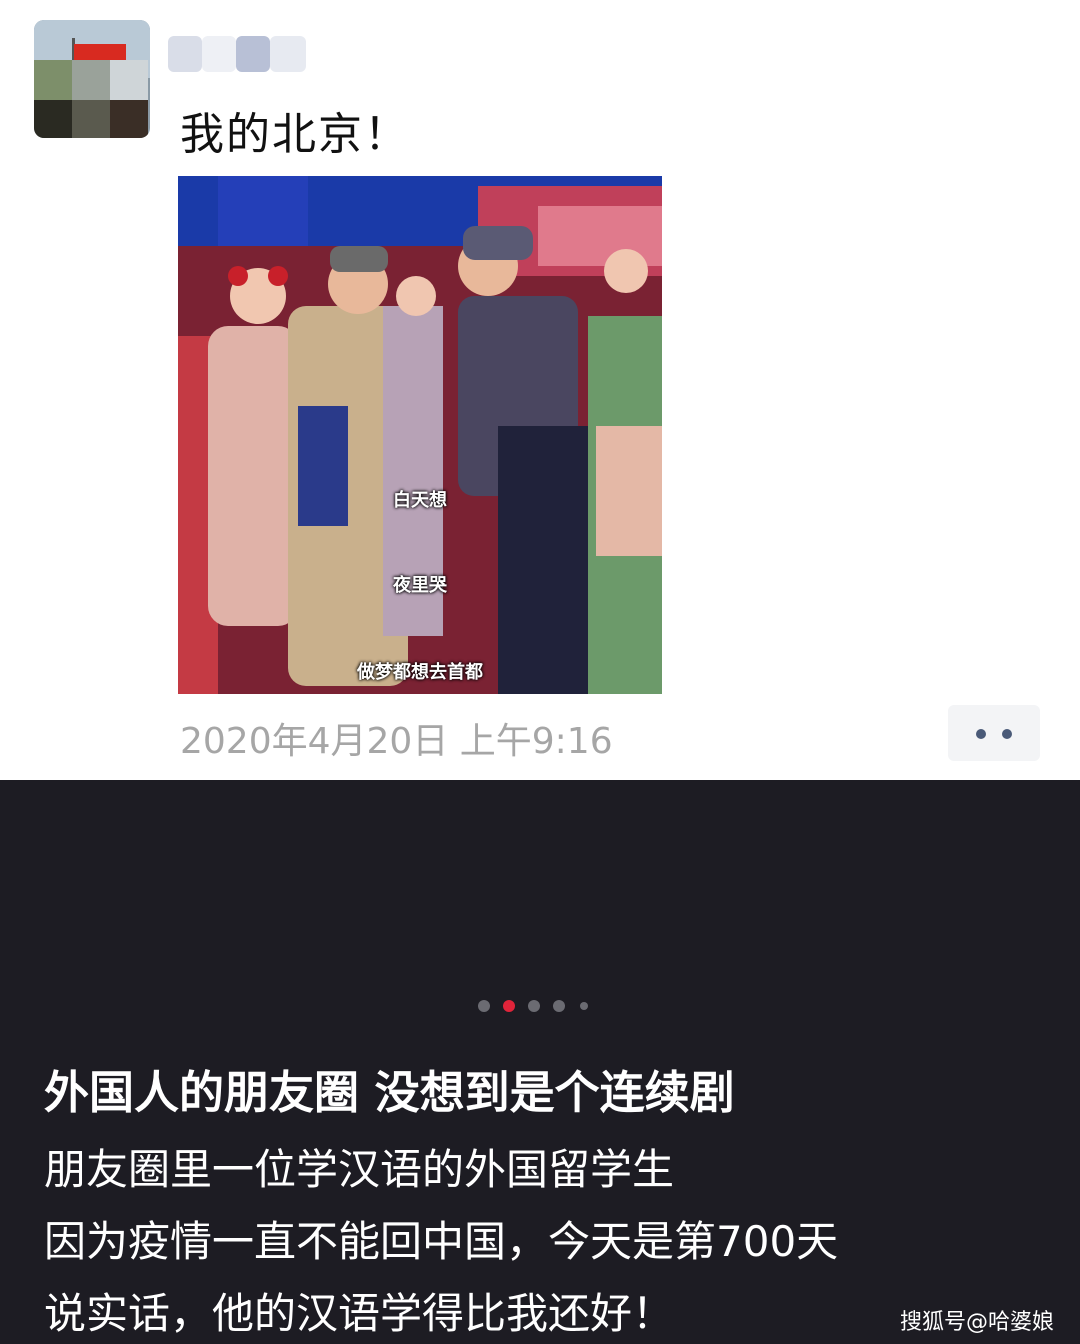  What do you see at coordinates (359, 1169) in the screenshot?
I see `article-line-1: 朋友圈里一位学汉语的外国留学生` at bounding box center [359, 1169].